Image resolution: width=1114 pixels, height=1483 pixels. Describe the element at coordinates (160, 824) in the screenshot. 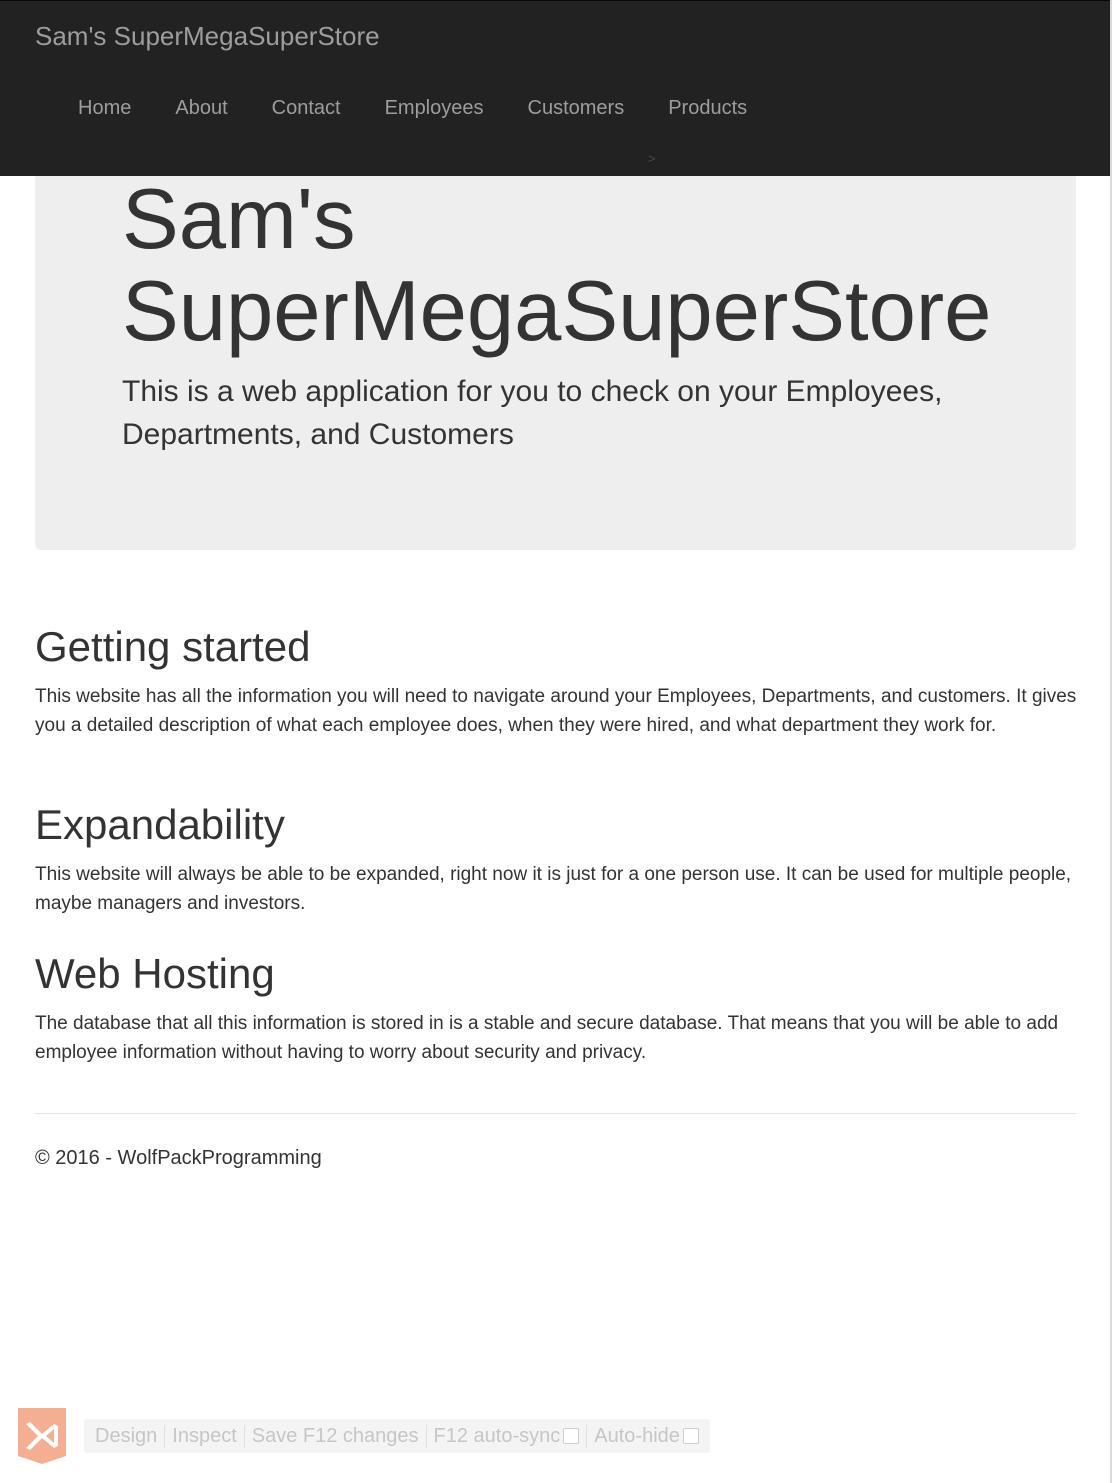

I see `section-heading: Expandability` at that location.